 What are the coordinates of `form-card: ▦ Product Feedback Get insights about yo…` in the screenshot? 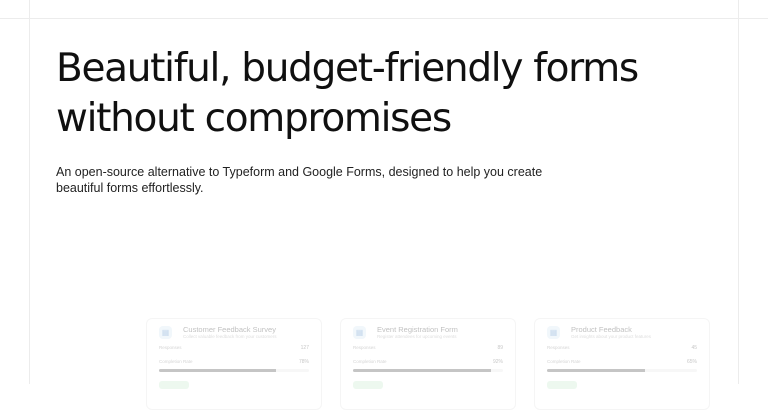 It's located at (622, 364).